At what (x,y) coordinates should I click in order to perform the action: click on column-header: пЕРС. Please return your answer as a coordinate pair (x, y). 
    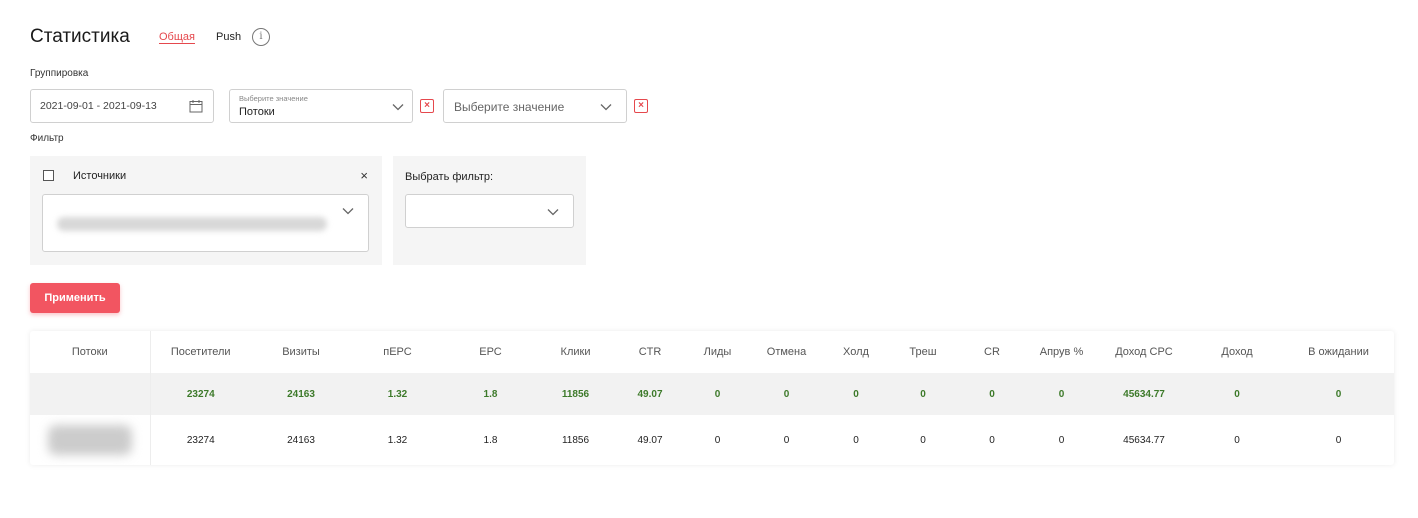
    Looking at the image, I should click on (397, 352).